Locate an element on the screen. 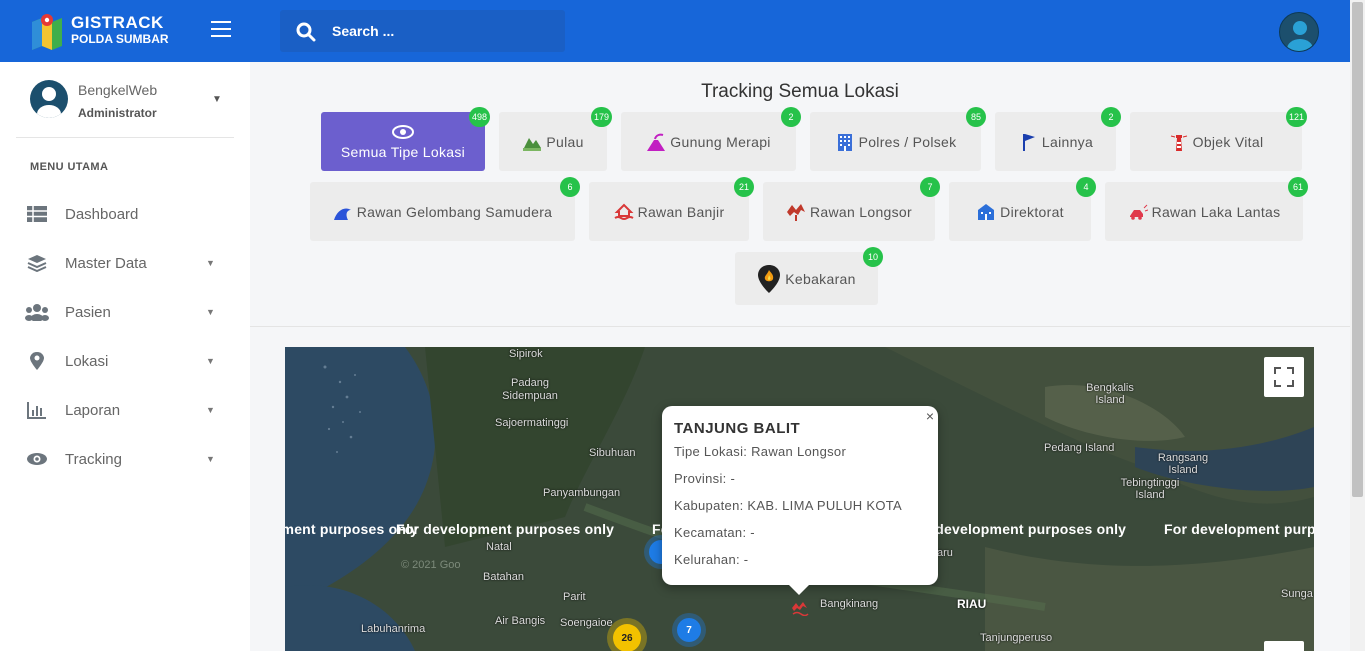  building-icon is located at coordinates (844, 142).